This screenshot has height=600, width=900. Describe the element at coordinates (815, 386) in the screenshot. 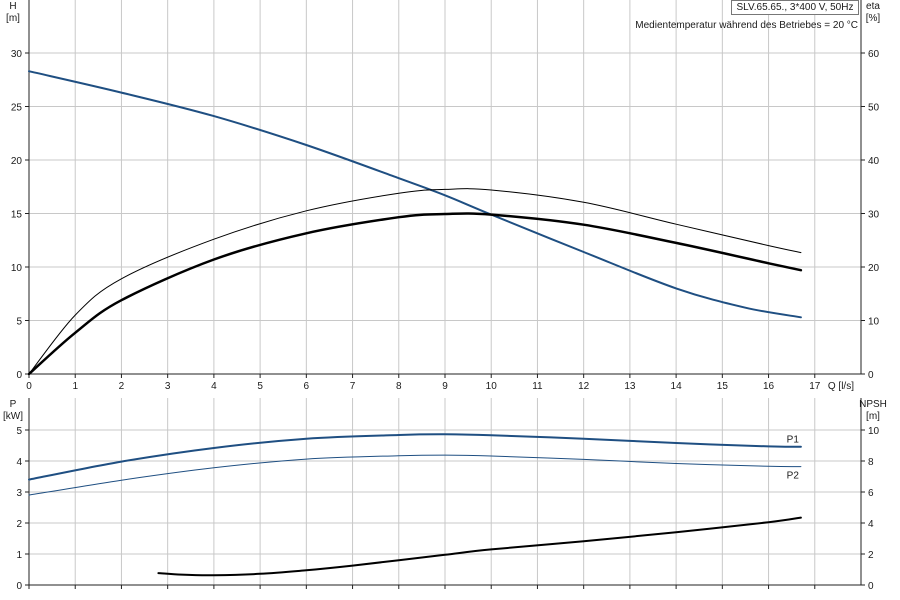

I see `top-x-tick-label: 17` at that location.